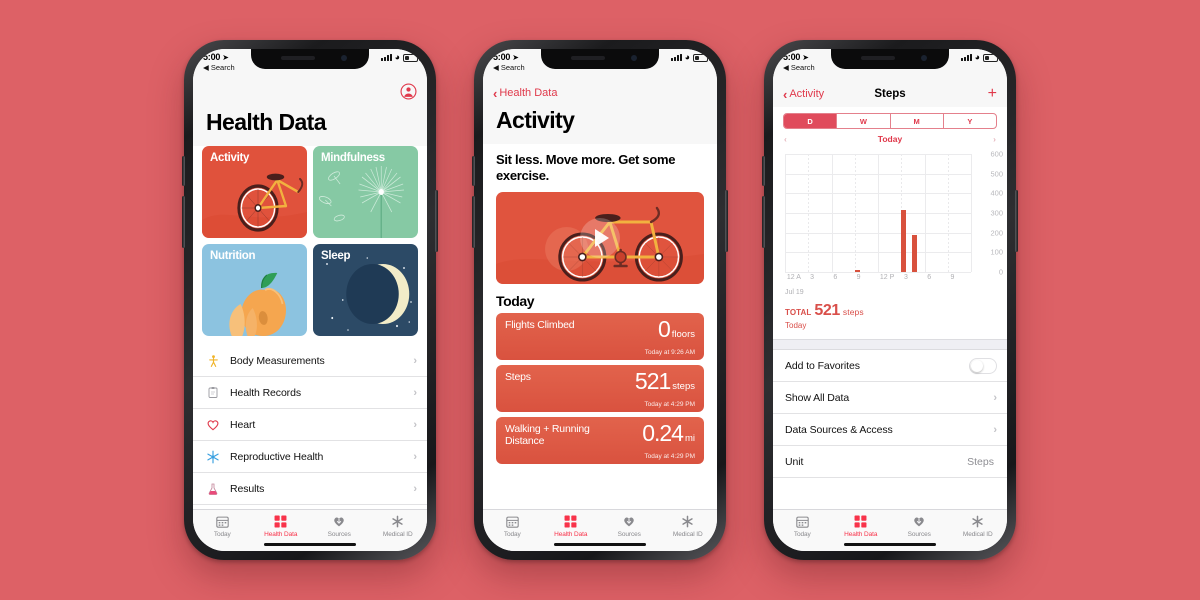  I want to click on y-tick: 300, so click(996, 213).